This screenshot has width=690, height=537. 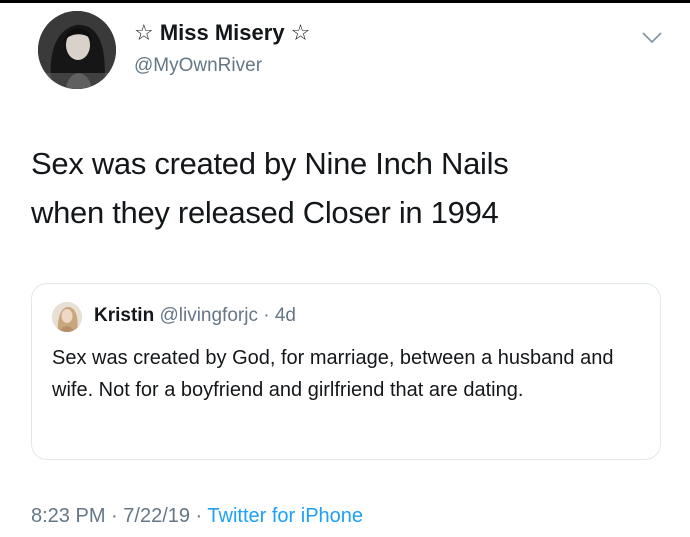 I want to click on quote-avatar-photo, so click(x=67, y=317).